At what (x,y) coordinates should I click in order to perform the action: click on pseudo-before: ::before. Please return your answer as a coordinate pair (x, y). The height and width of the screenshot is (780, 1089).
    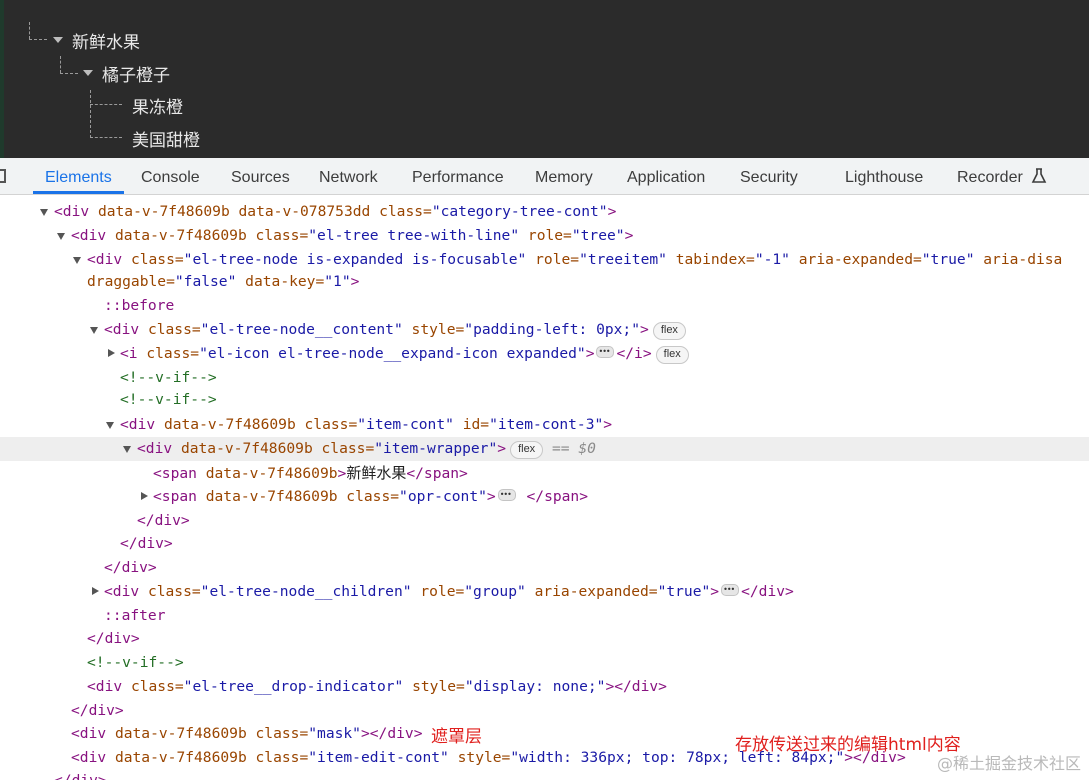
    Looking at the image, I should click on (139, 305).